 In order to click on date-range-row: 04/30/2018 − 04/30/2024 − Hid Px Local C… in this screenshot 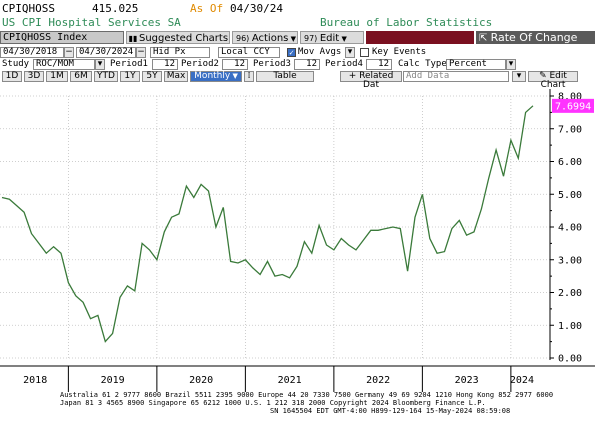, I will do `click(297, 52)`.